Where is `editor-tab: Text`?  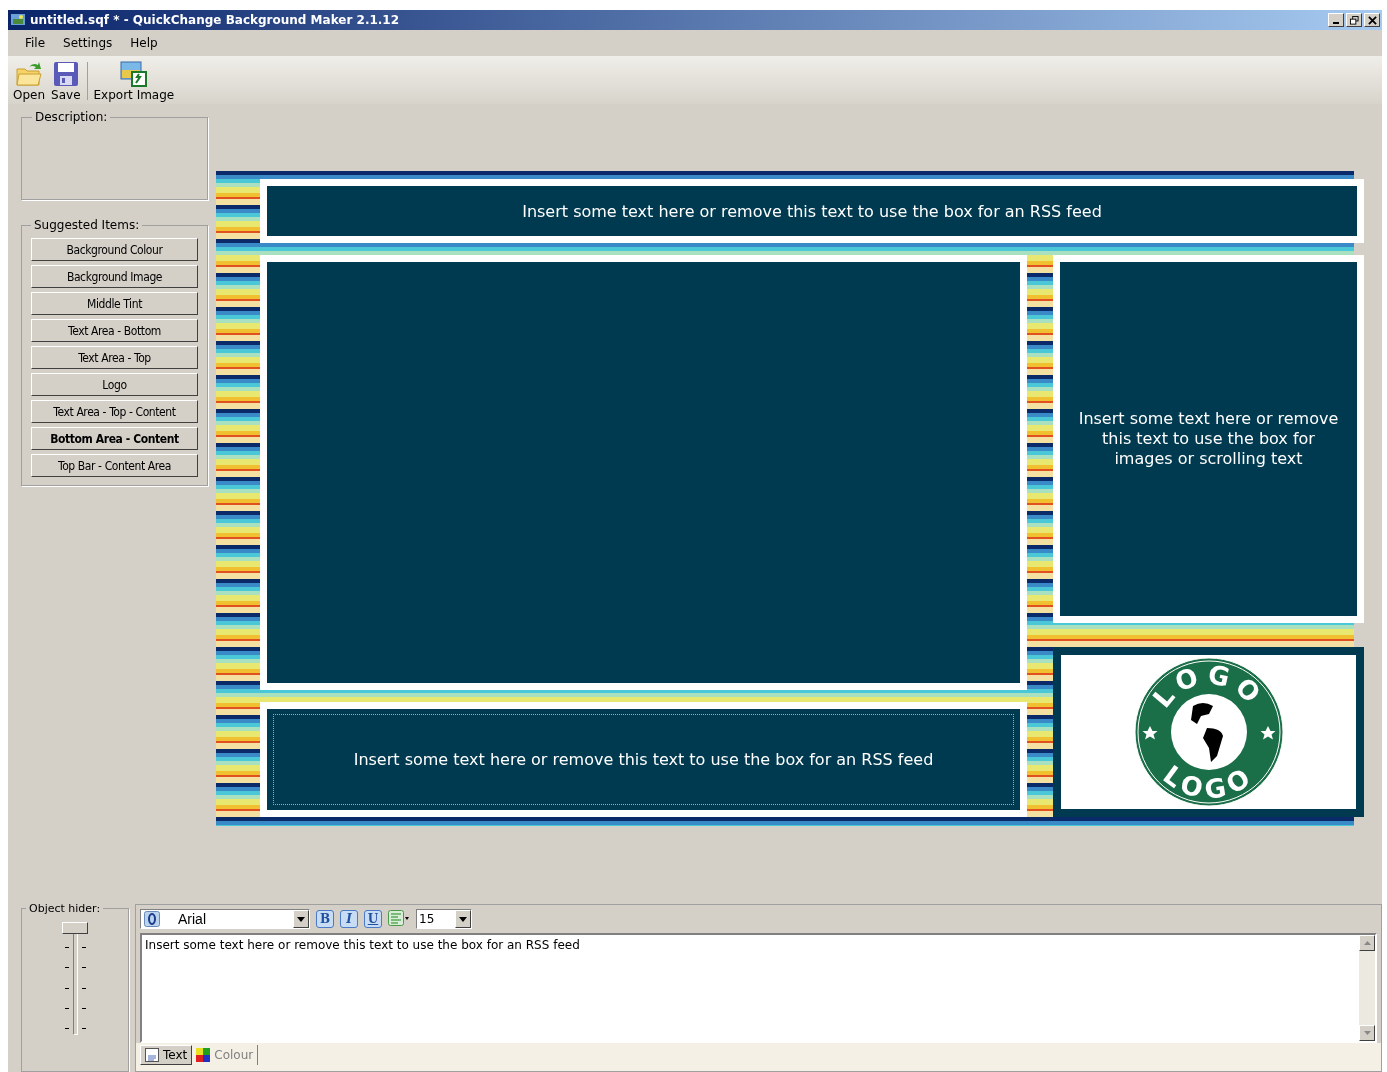
editor-tab: Text is located at coordinates (166, 1055).